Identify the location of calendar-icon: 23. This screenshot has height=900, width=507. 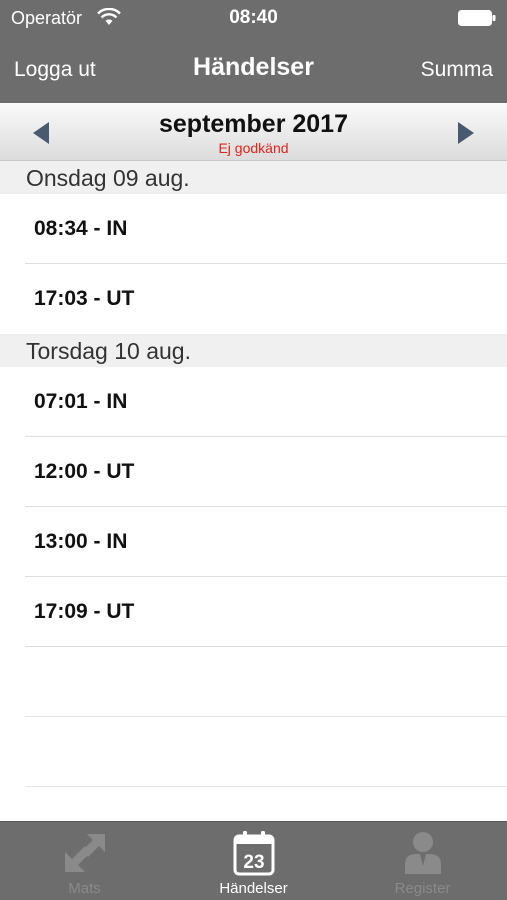
(253, 853).